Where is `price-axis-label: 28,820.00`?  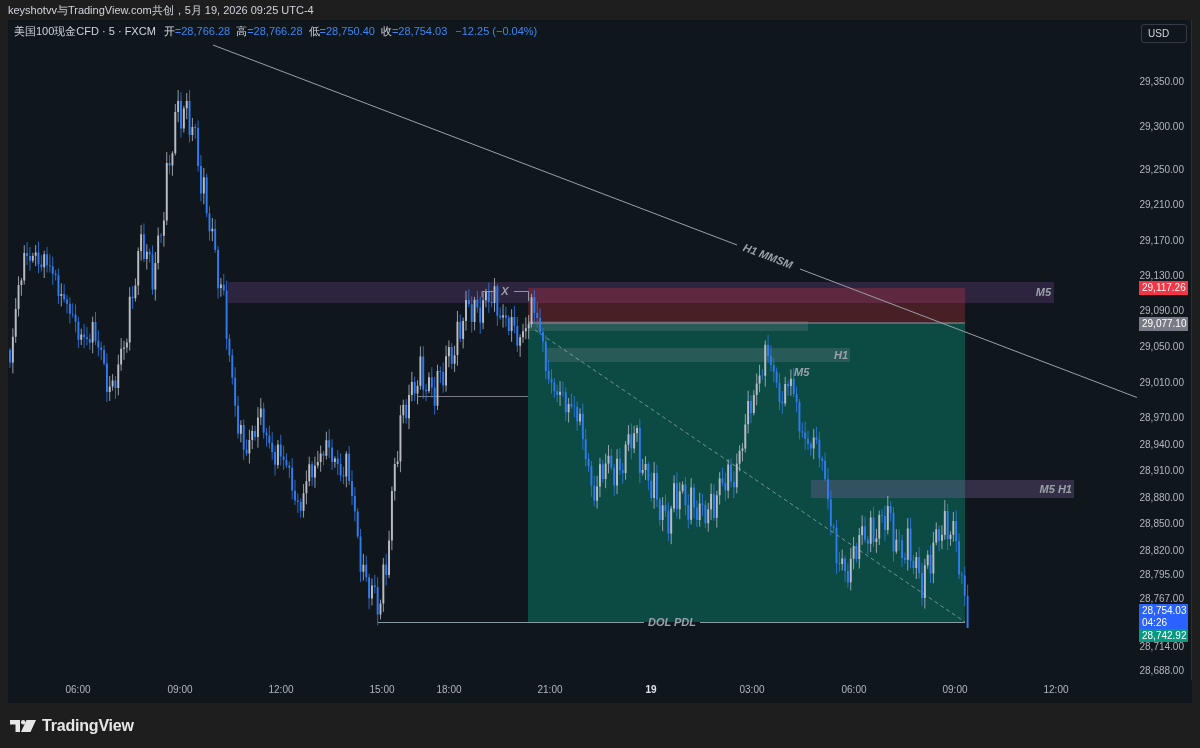 price-axis-label: 28,820.00 is located at coordinates (1161, 551).